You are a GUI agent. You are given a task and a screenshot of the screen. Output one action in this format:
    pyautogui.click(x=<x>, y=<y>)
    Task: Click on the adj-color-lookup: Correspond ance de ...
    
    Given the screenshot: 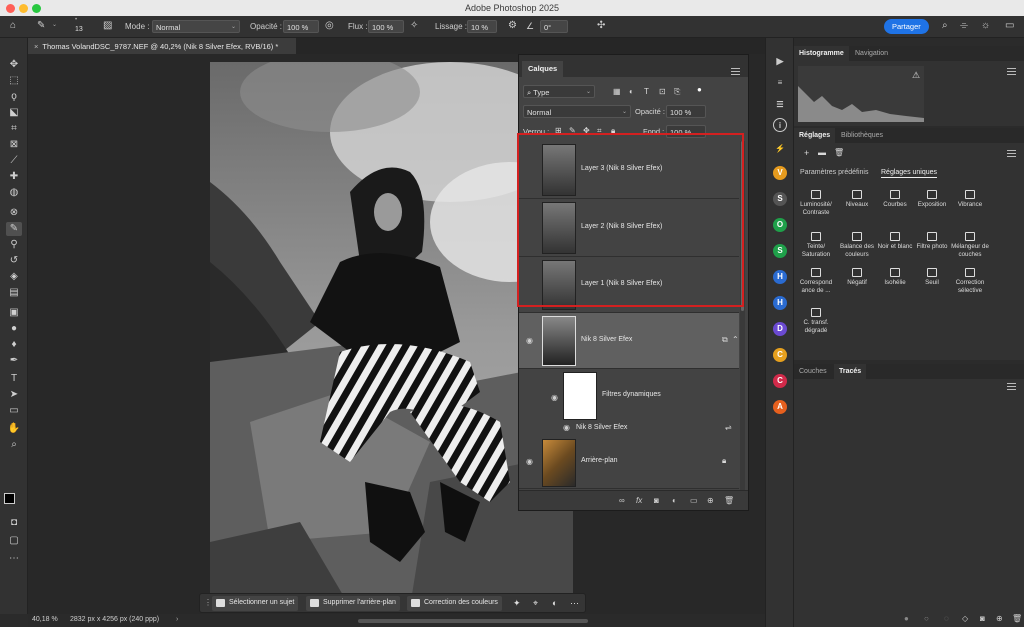 What is the action you would take?
    pyautogui.click(x=816, y=281)
    